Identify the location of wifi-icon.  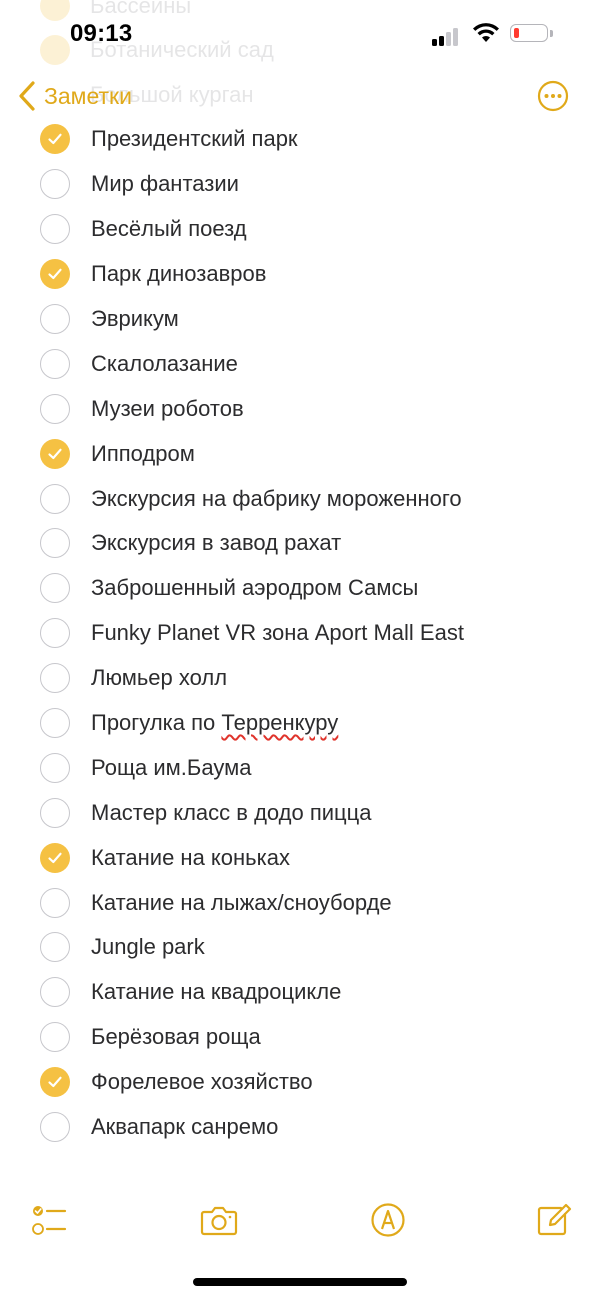
(486, 32).